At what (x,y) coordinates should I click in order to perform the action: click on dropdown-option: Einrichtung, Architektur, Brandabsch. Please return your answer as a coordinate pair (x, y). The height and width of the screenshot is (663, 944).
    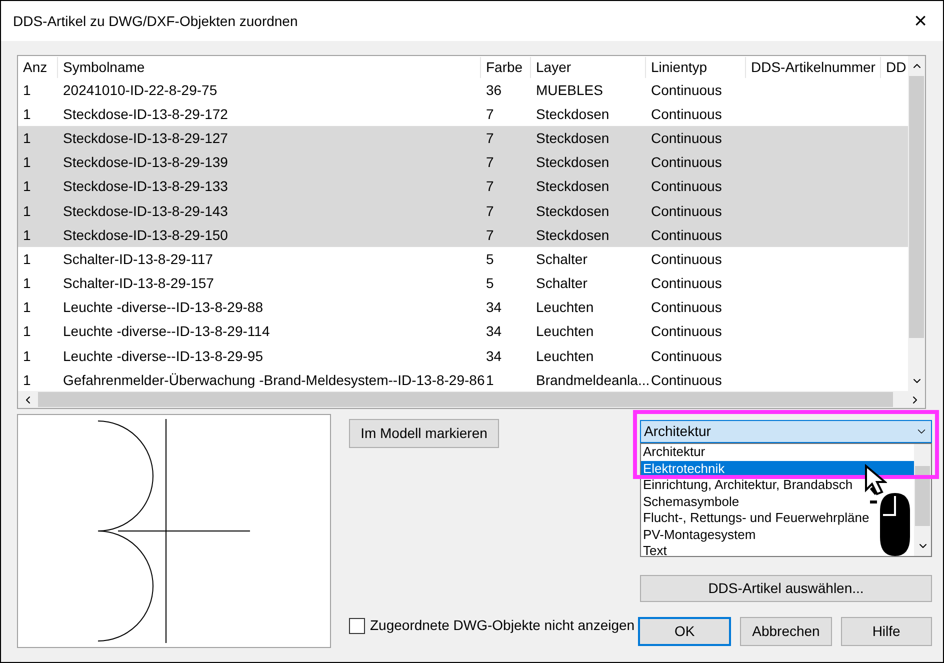
    Looking at the image, I should click on (748, 485).